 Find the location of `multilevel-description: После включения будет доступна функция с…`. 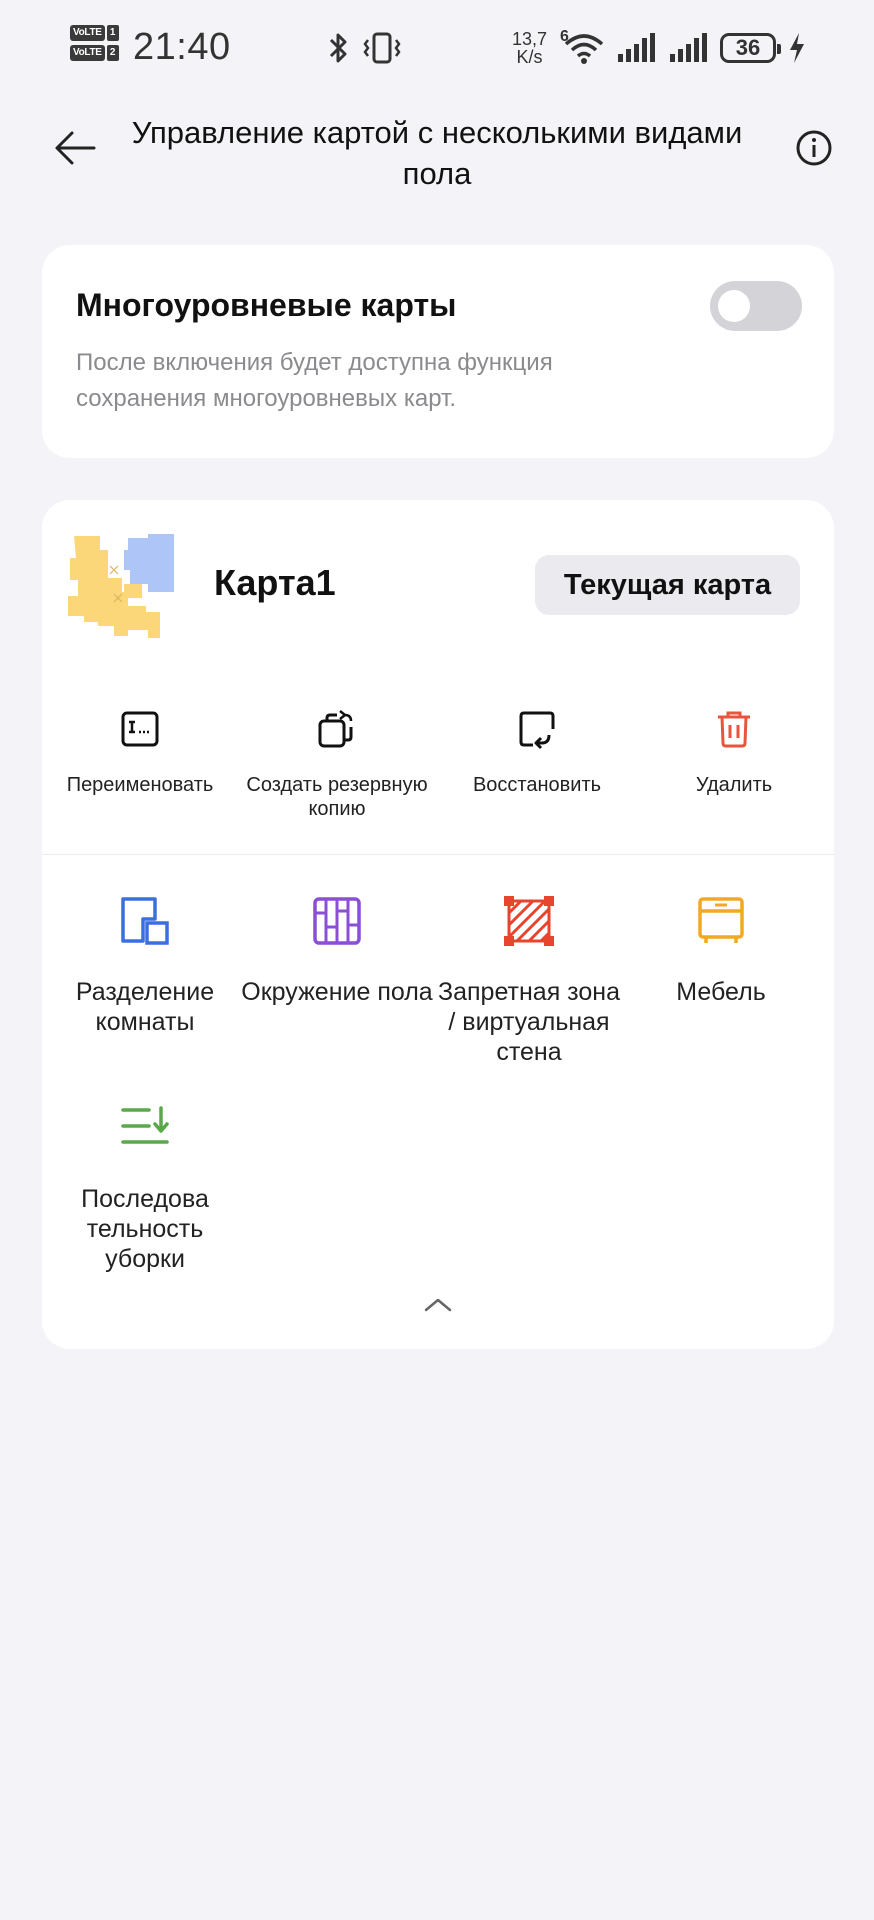

multilevel-description: После включения будет доступна функция с… is located at coordinates (314, 380).